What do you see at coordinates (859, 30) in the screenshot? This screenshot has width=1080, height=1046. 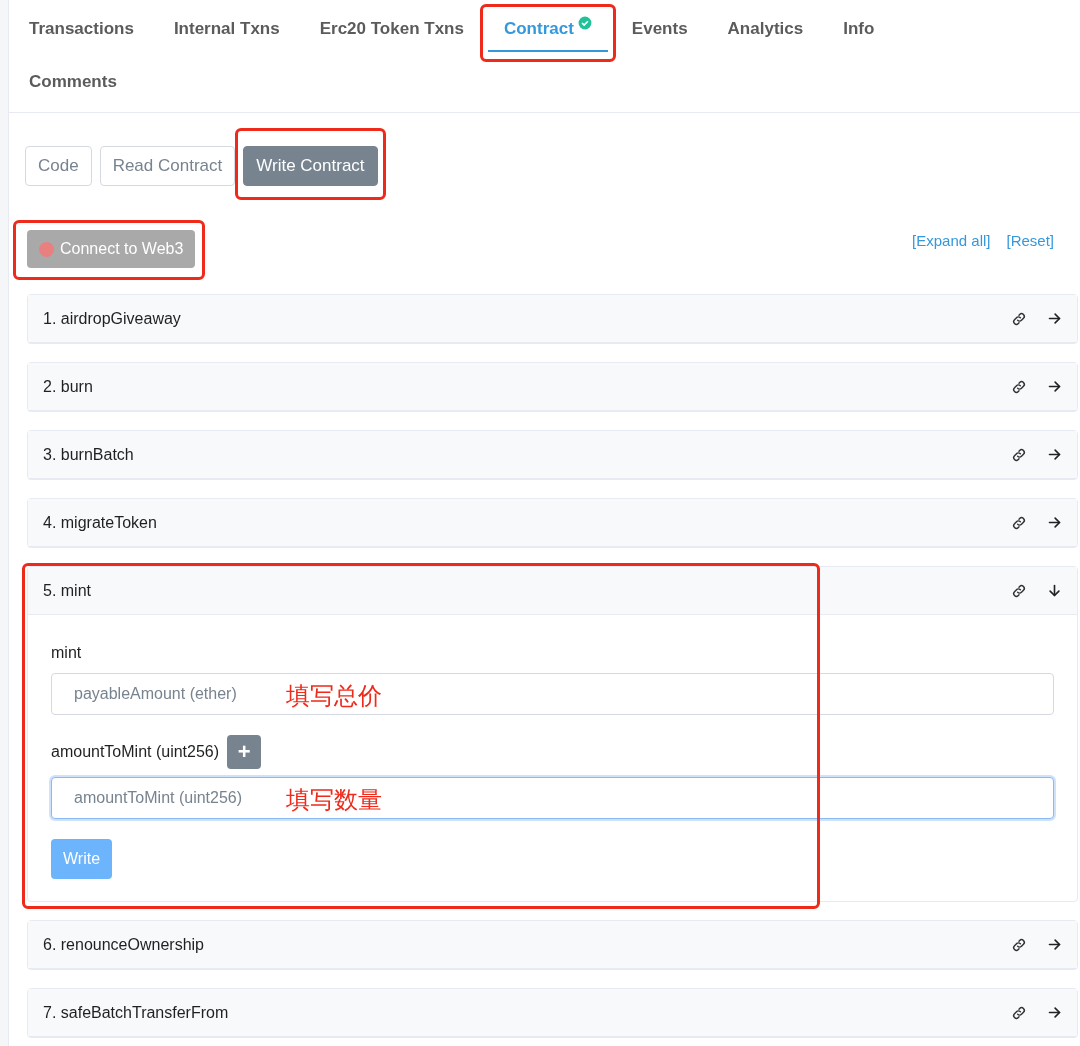 I see `tab: Info` at bounding box center [859, 30].